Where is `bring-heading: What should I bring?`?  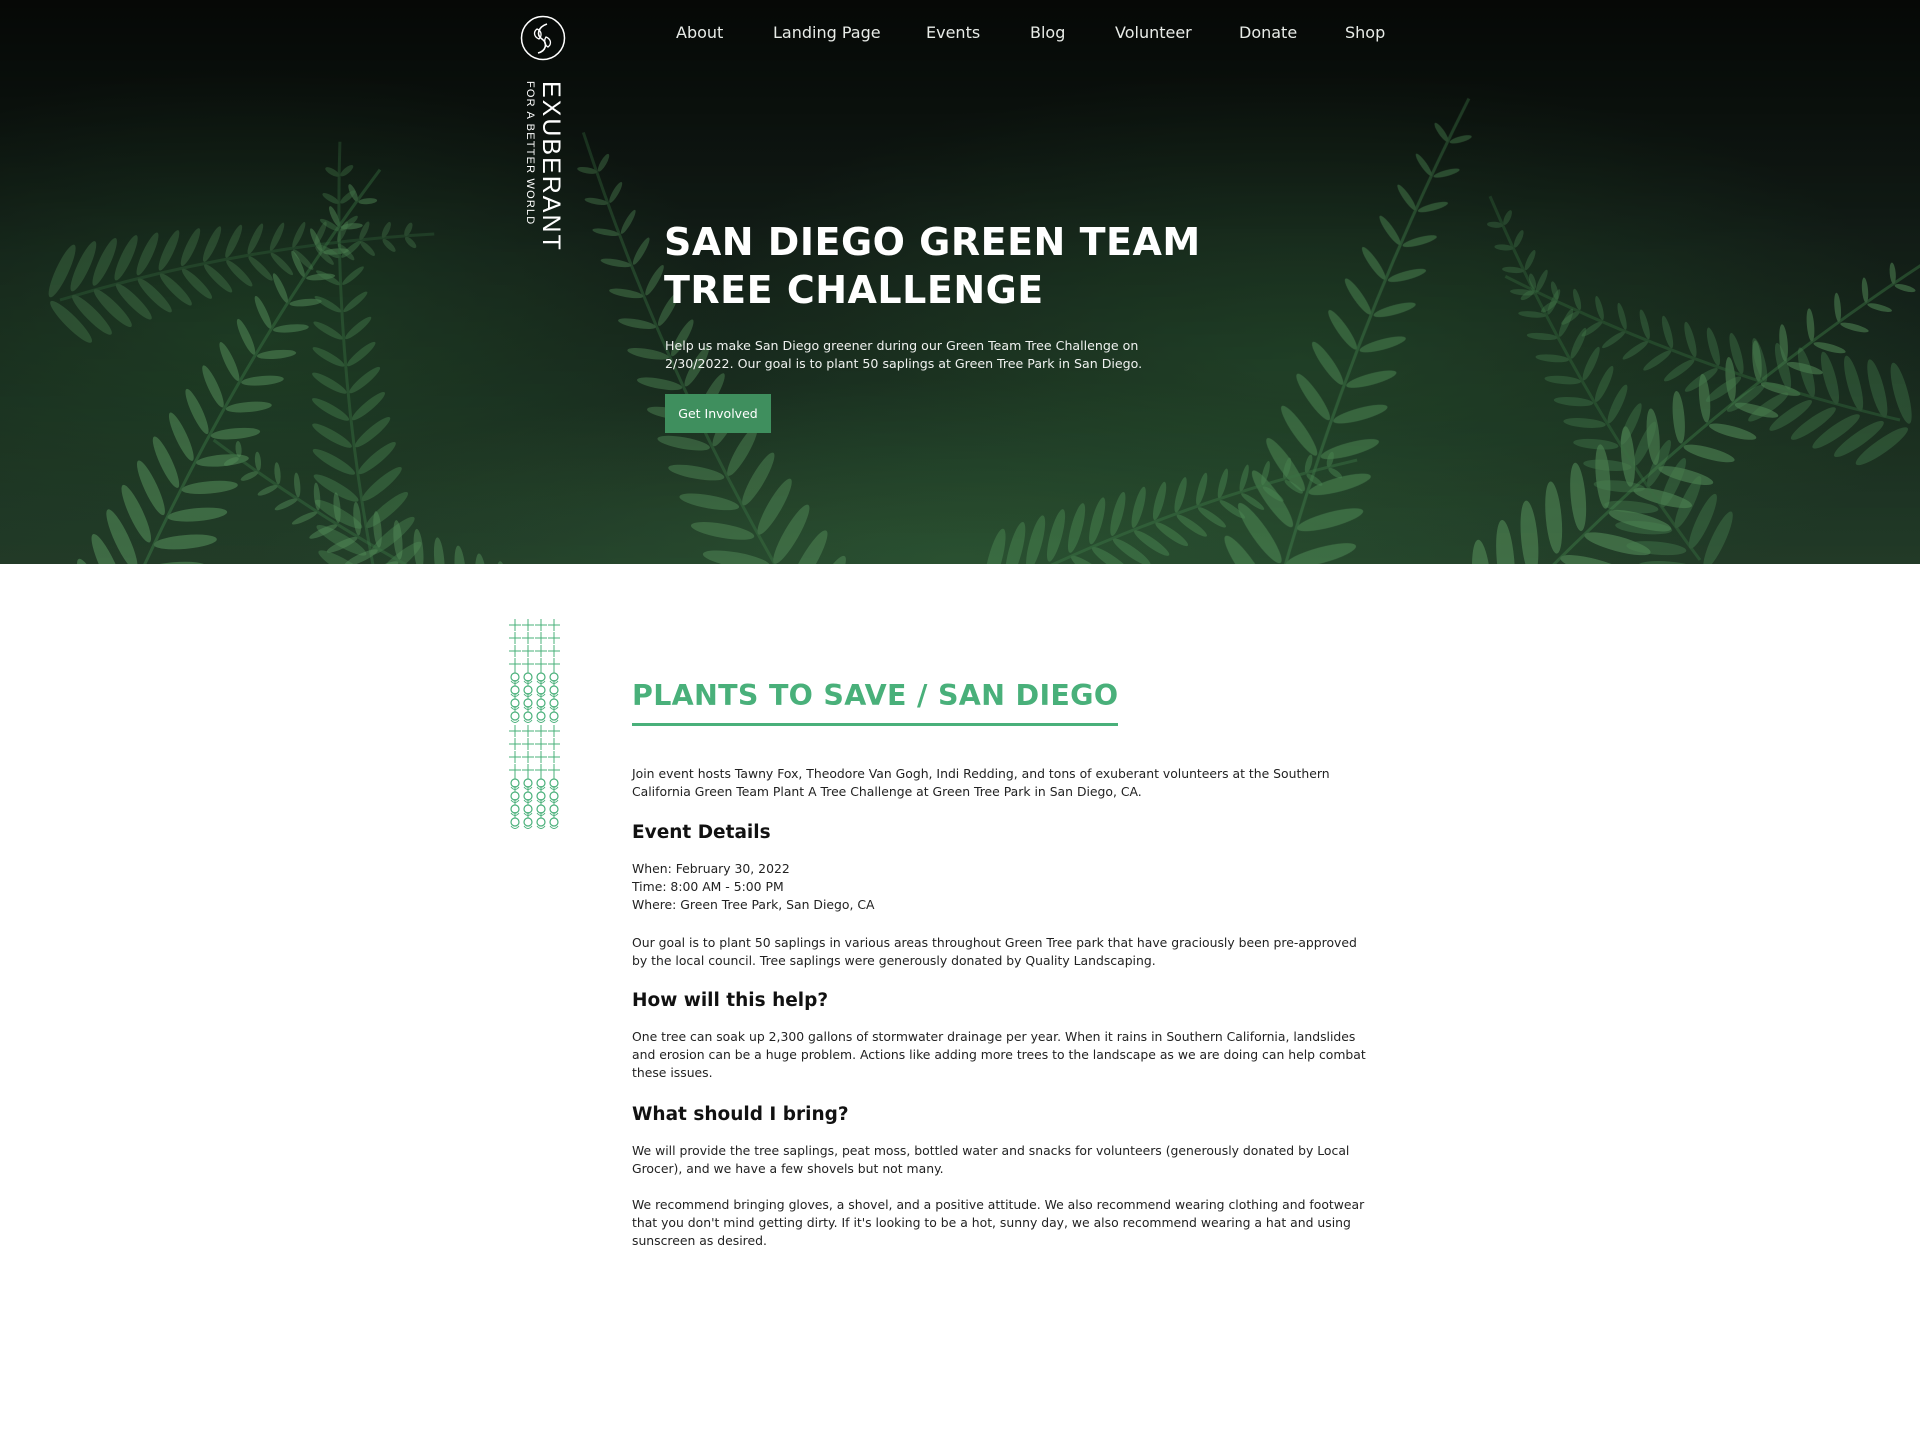
bring-heading: What should I bring? is located at coordinates (740, 1114).